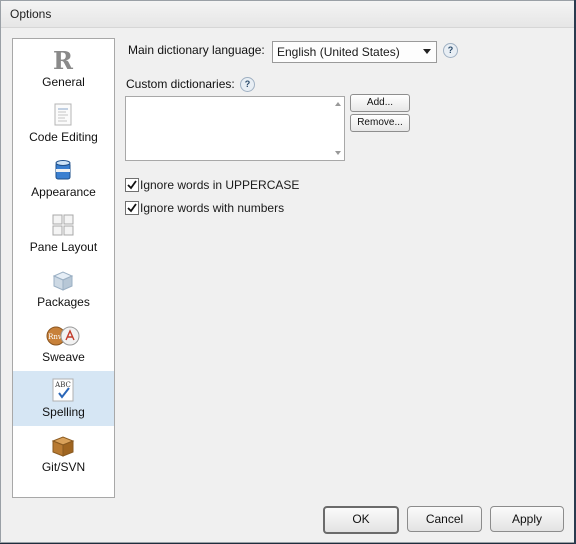  What do you see at coordinates (63, 115) in the screenshot?
I see `code-document-icon` at bounding box center [63, 115].